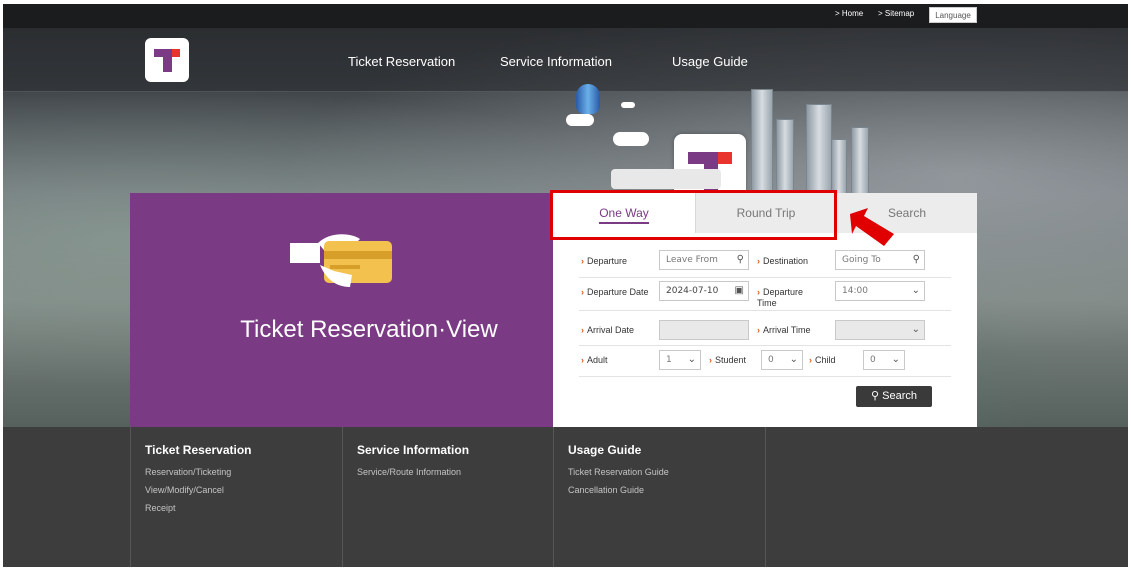 This screenshot has width=1131, height=569. Describe the element at coordinates (782, 360) in the screenshot. I see `student-select: 0 ⌄` at that location.